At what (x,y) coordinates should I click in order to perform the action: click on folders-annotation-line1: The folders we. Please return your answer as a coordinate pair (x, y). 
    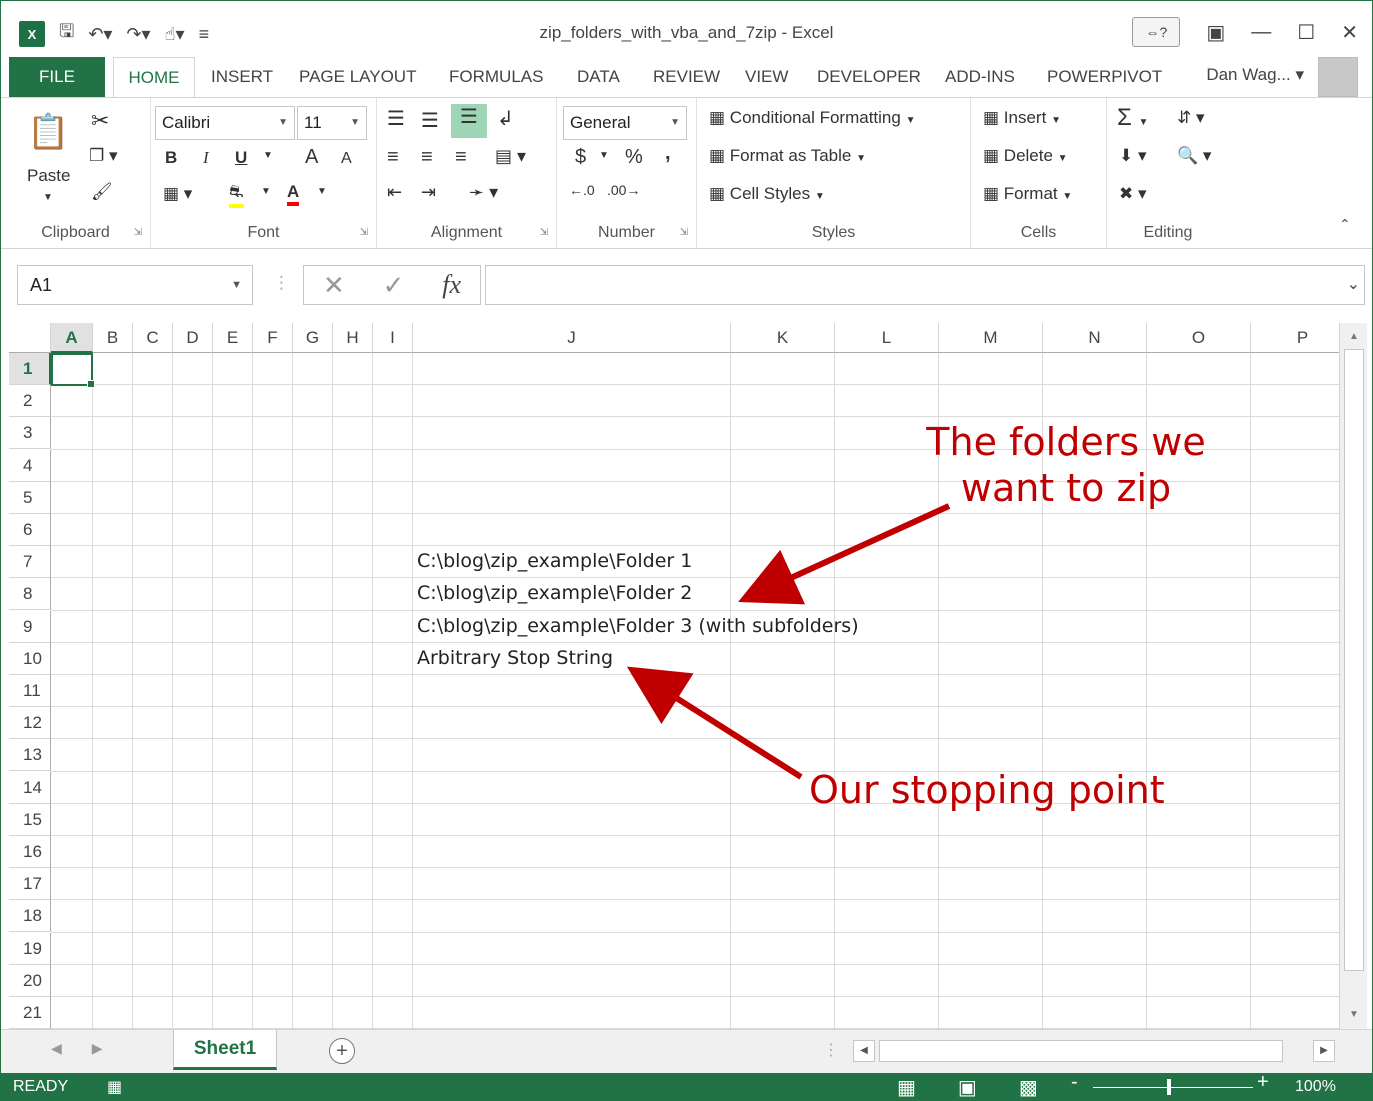
    Looking at the image, I should click on (1066, 442).